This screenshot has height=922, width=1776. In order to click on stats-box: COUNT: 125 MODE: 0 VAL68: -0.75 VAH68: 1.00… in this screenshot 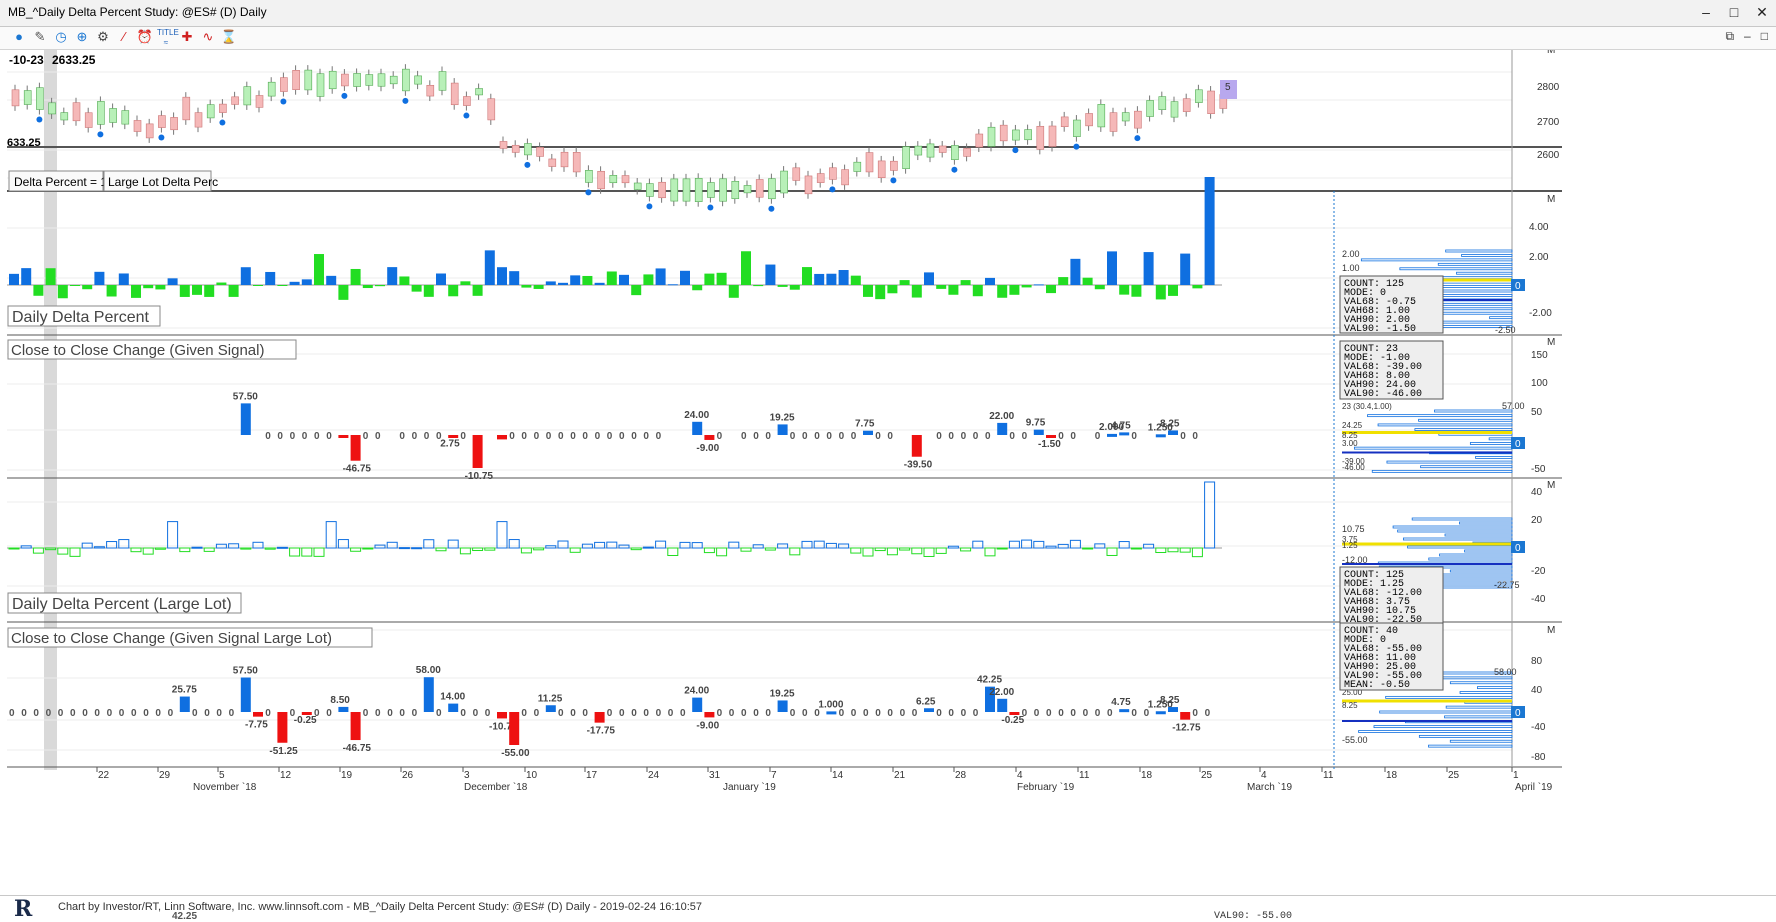, I will do `click(1391, 305)`.